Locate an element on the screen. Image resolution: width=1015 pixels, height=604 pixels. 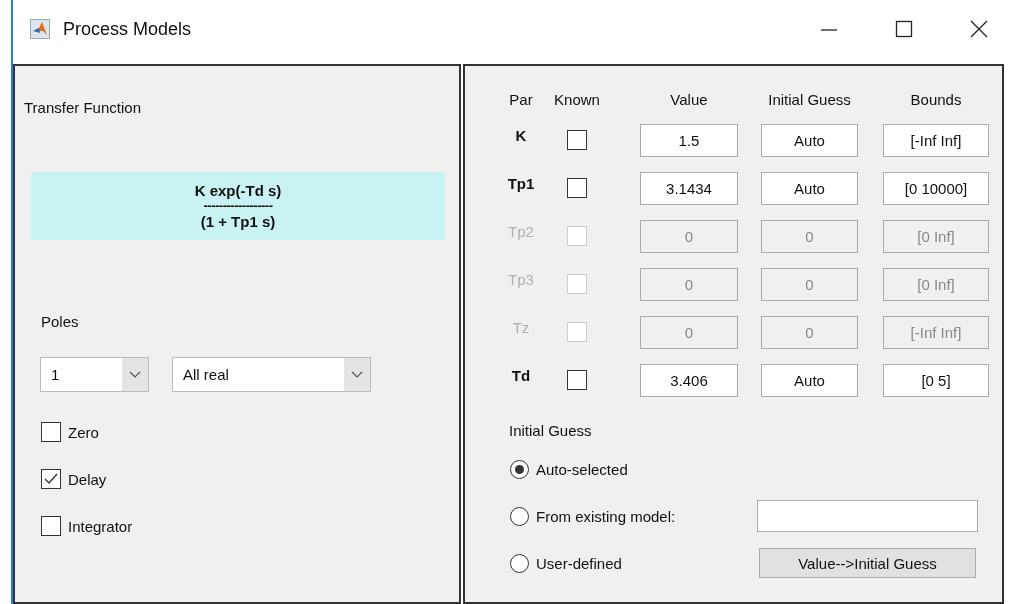
column-header: Par is located at coordinates (521, 99).